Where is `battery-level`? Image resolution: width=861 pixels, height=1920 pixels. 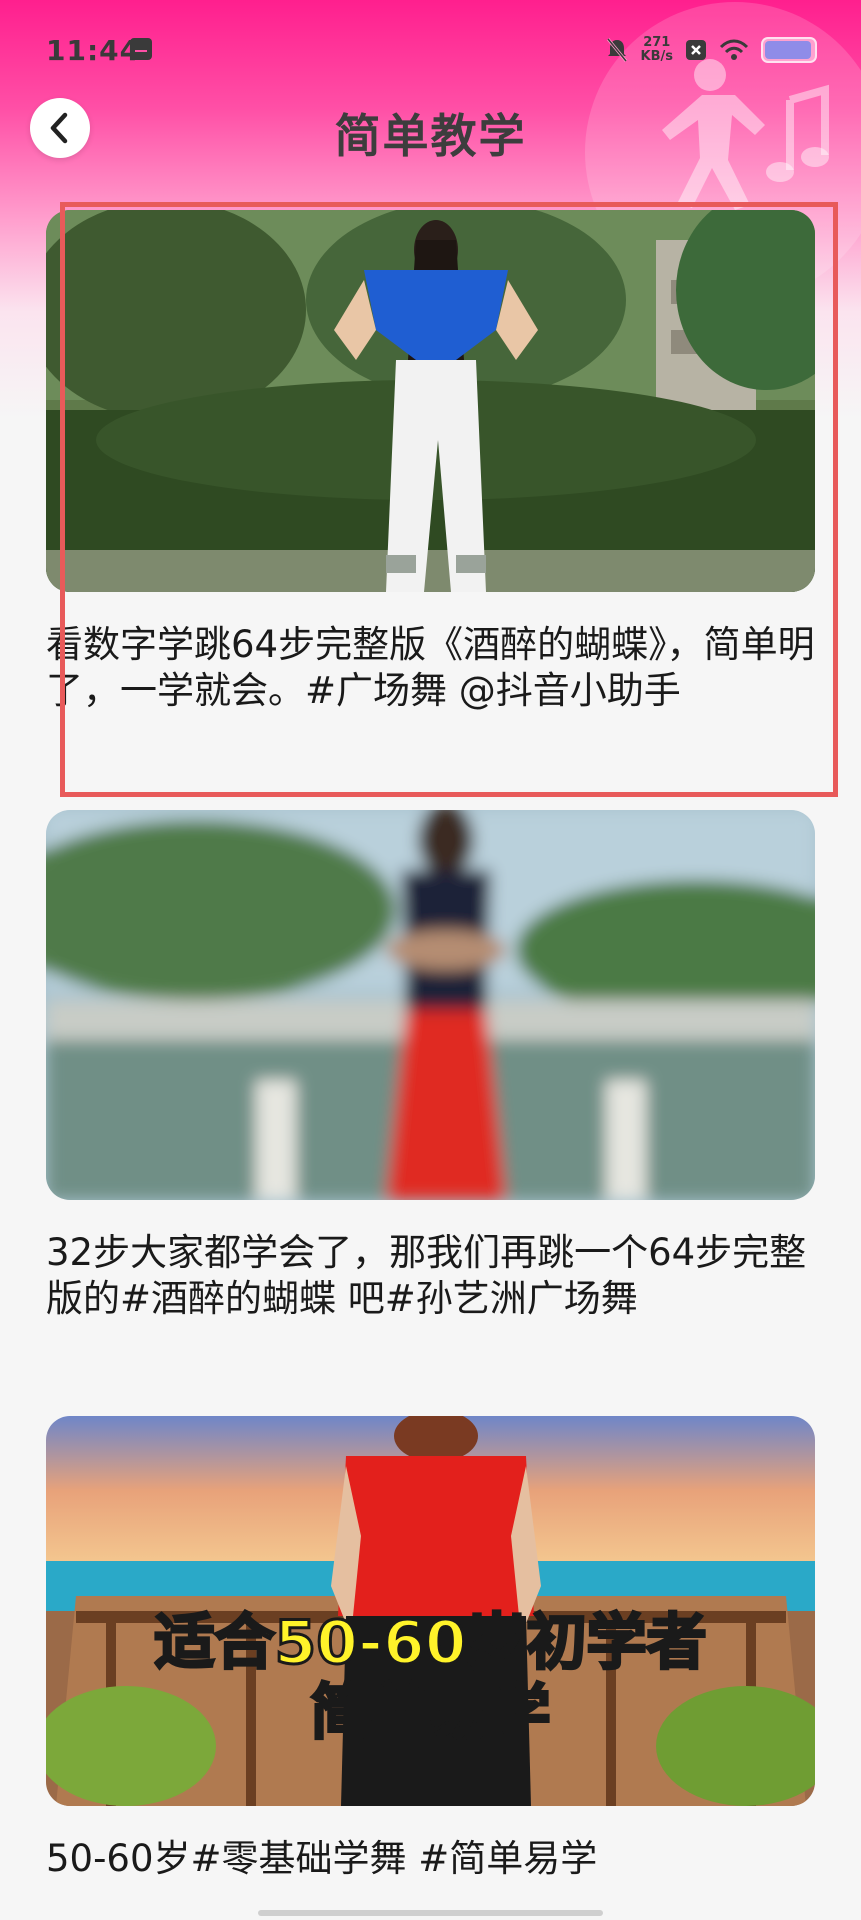 battery-level is located at coordinates (788, 50).